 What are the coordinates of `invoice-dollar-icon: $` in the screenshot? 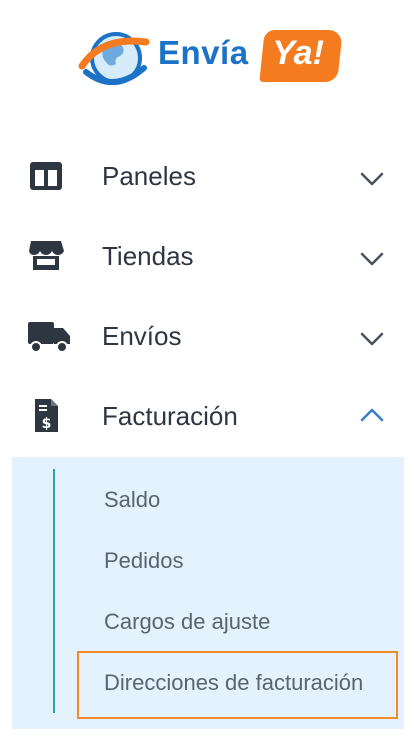 It's located at (46, 415).